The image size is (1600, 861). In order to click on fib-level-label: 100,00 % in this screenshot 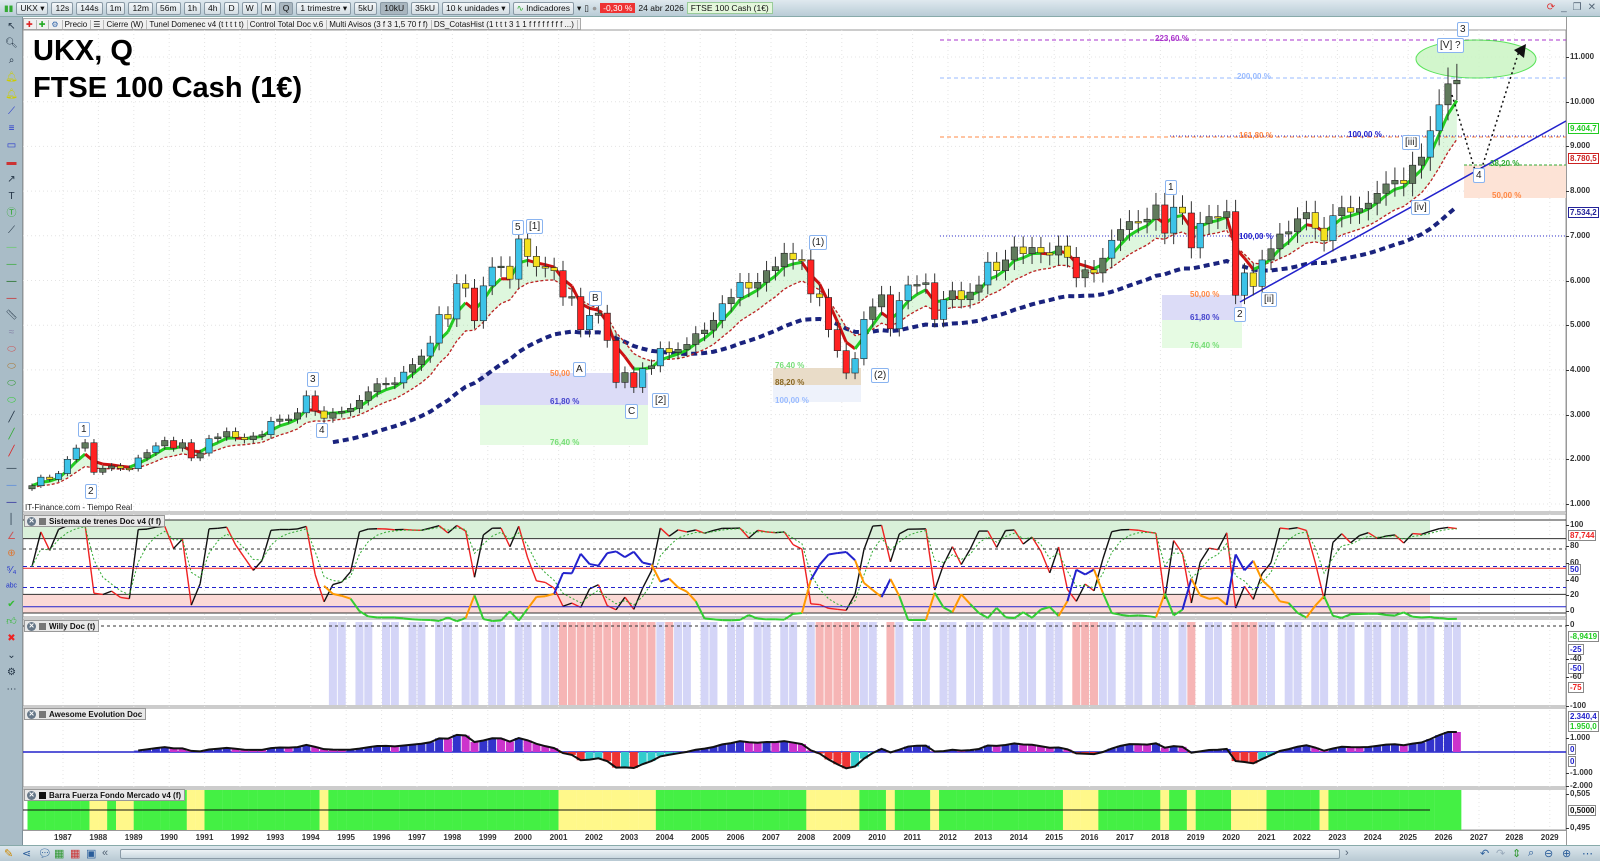, I will do `click(1365, 134)`.